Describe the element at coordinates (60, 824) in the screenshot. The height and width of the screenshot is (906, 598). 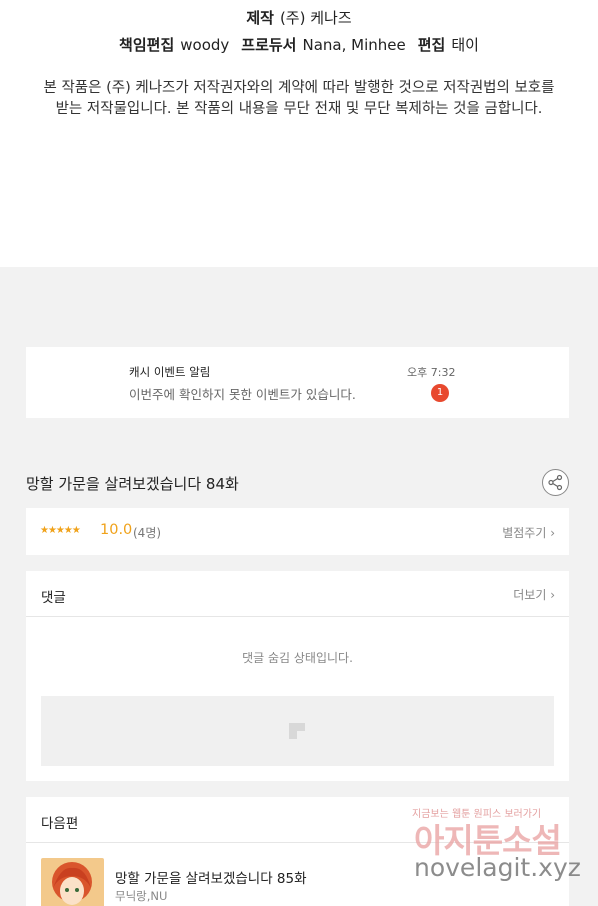
I see `next-episode-header: 다음편` at that location.